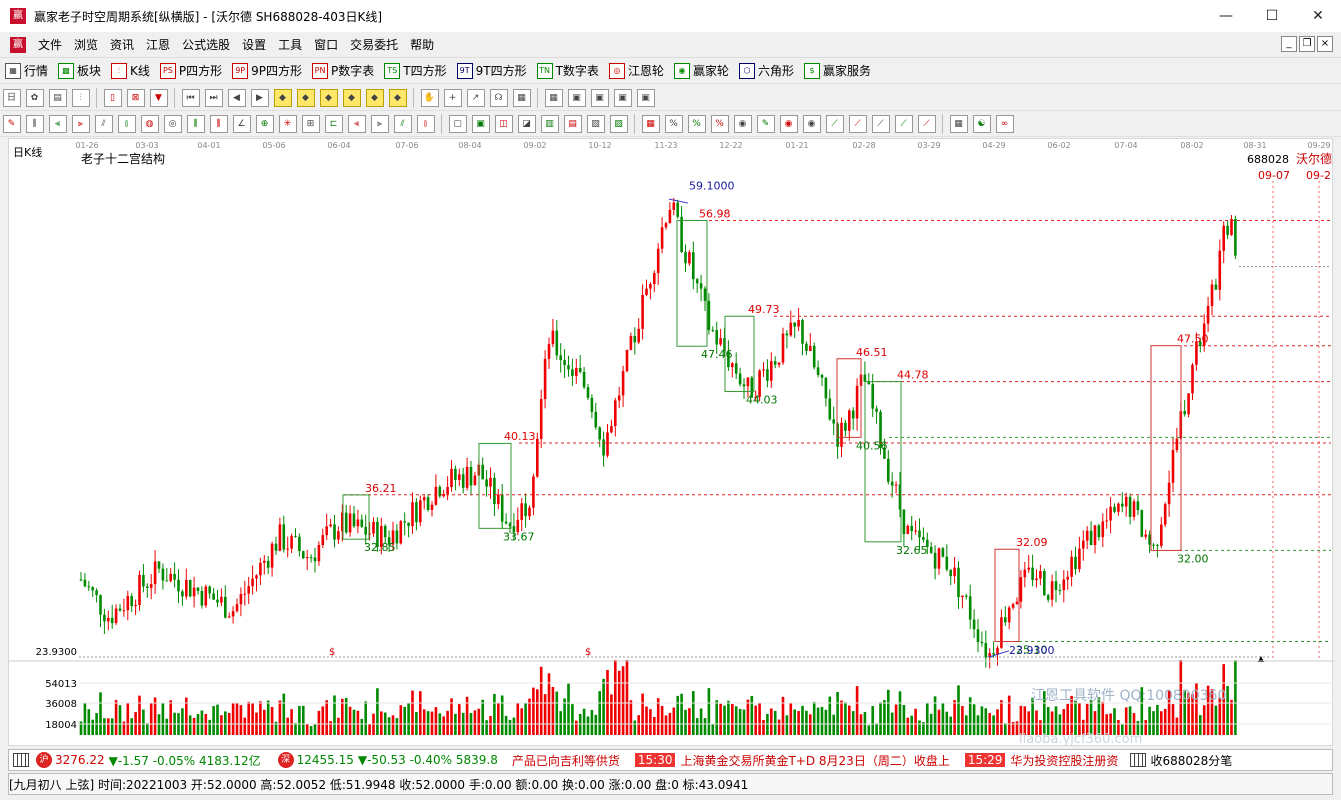 The image size is (1341, 800). Describe the element at coordinates (572, 123) in the screenshot. I see `box6-icon: ▤` at that location.